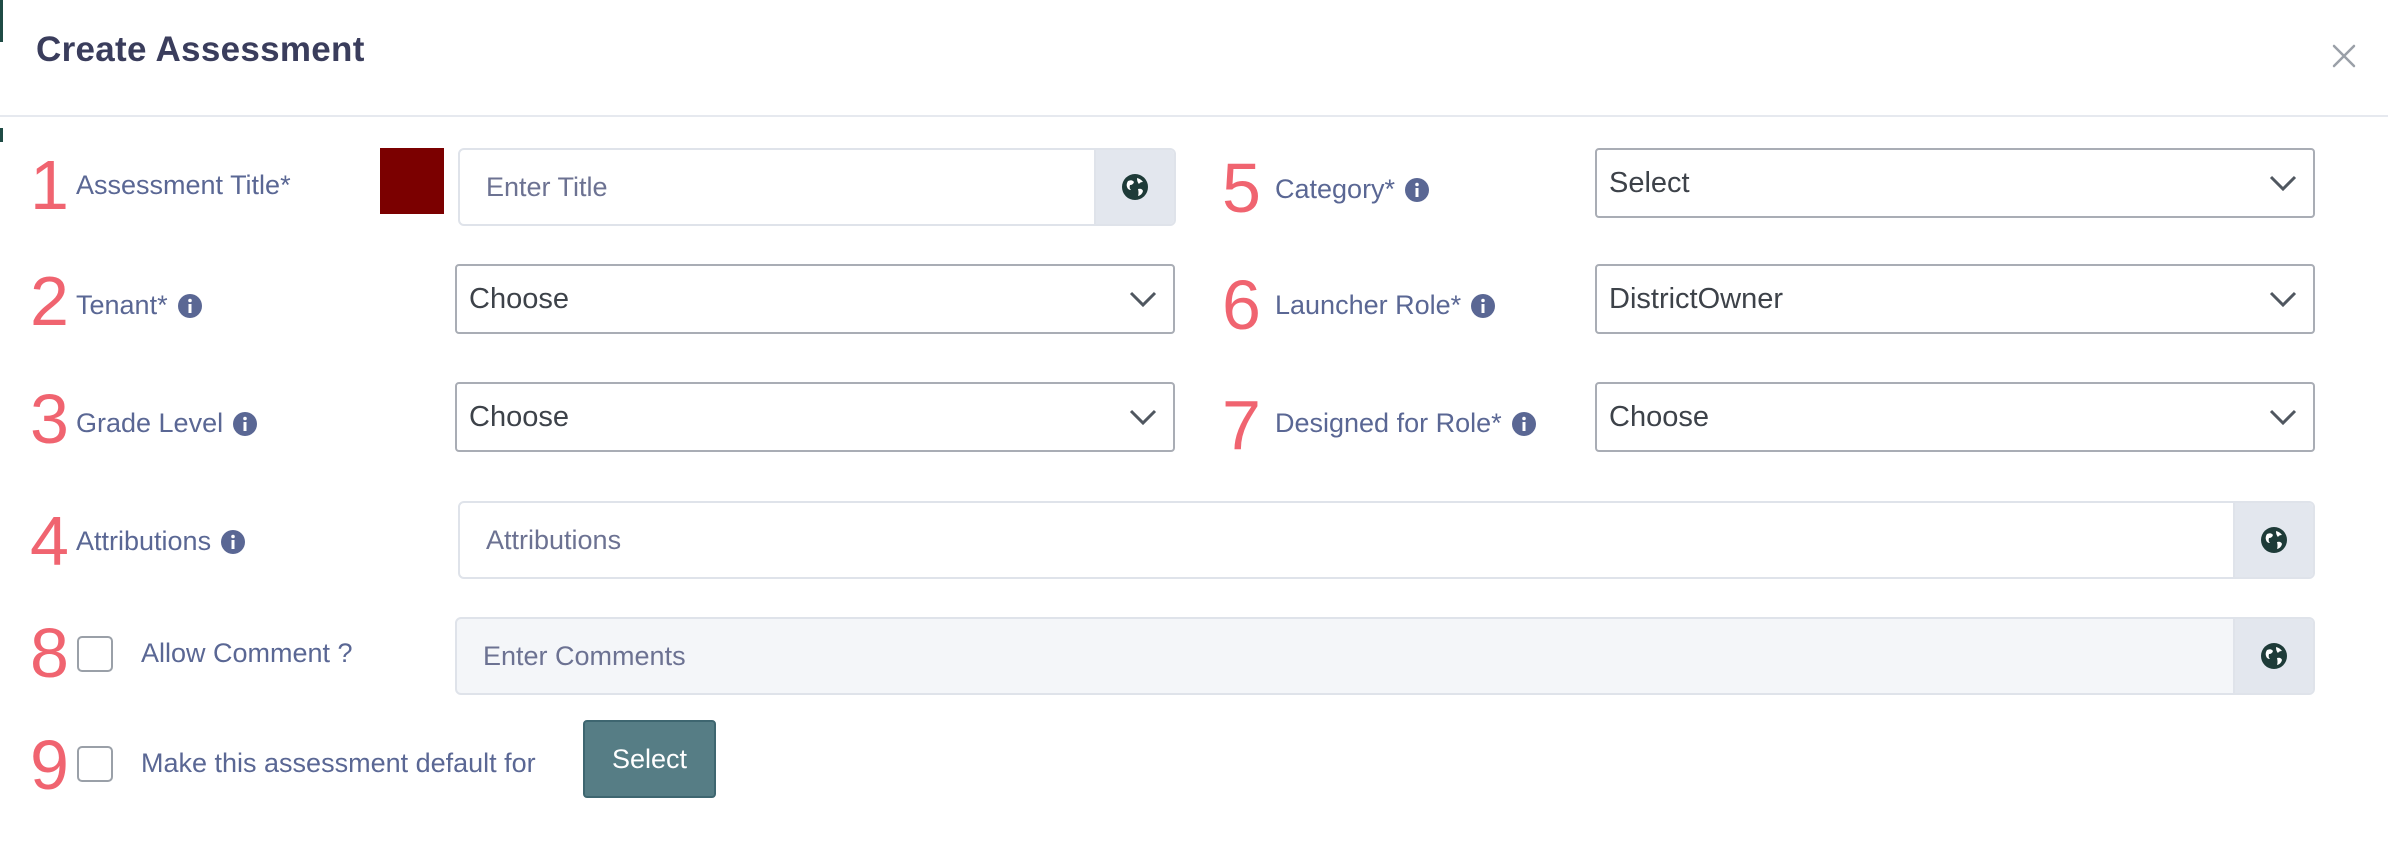 The width and height of the screenshot is (2388, 842). Describe the element at coordinates (1241, 425) in the screenshot. I see `step-number-7: 7` at that location.